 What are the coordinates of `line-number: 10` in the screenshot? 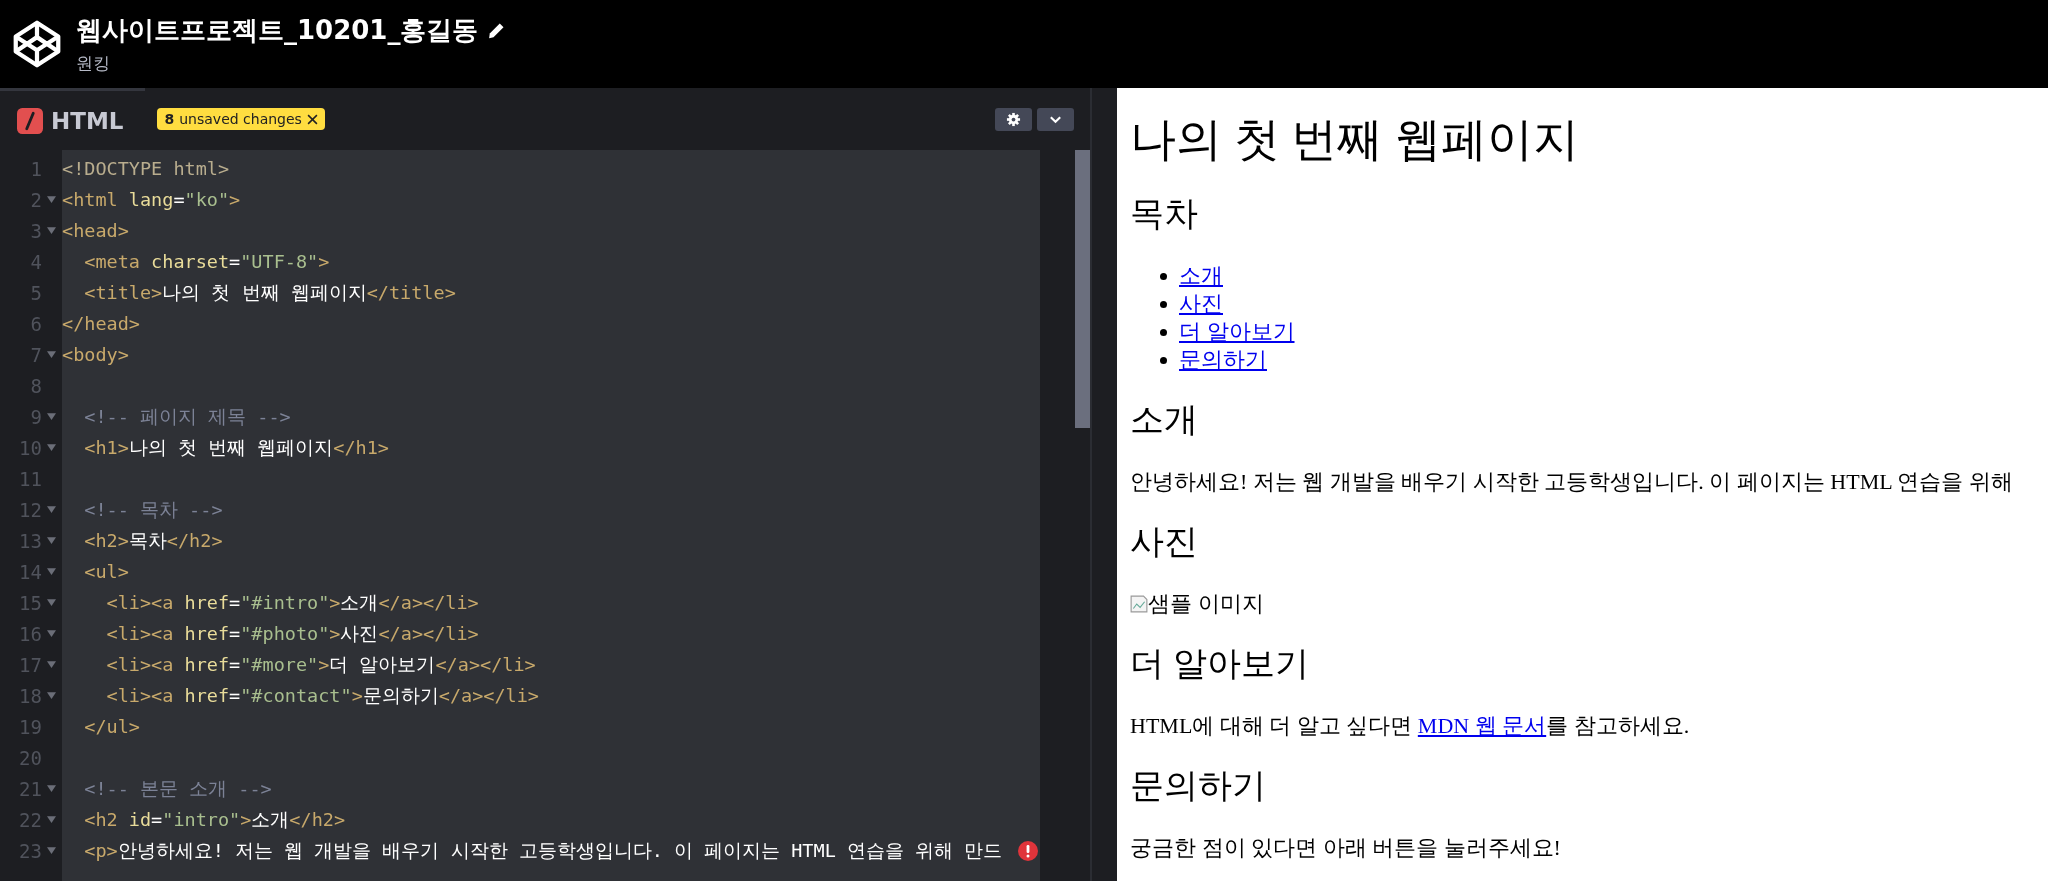 It's located at (30, 447).